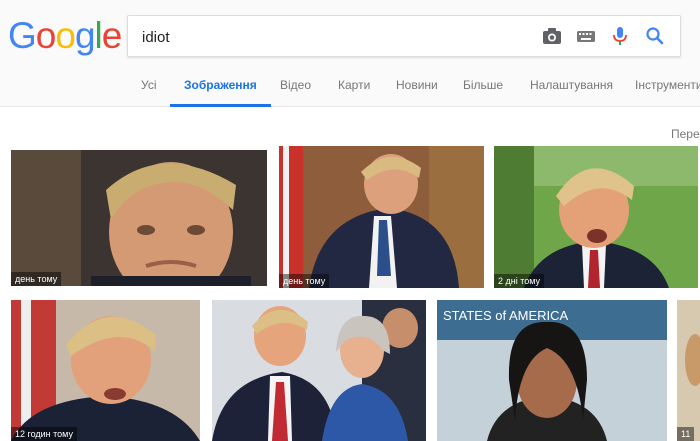 This screenshot has width=700, height=441. What do you see at coordinates (149, 87) in the screenshot?
I see `tab-all: Усі` at bounding box center [149, 87].